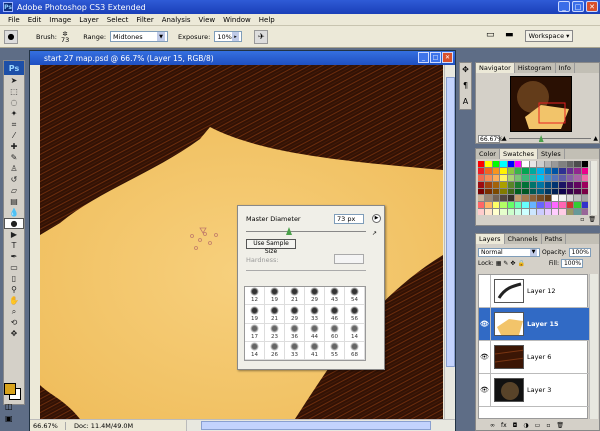 The height and width of the screenshot is (431, 600). I want to click on shape-tool-icon: ▭, so click(14, 267).